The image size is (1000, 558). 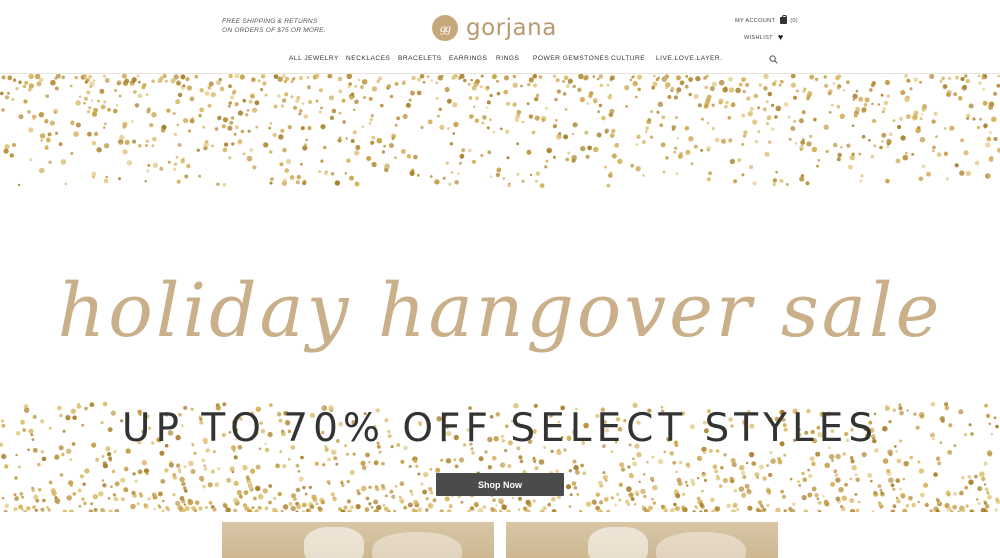 I want to click on shopping-bag-icon, so click(x=784, y=19).